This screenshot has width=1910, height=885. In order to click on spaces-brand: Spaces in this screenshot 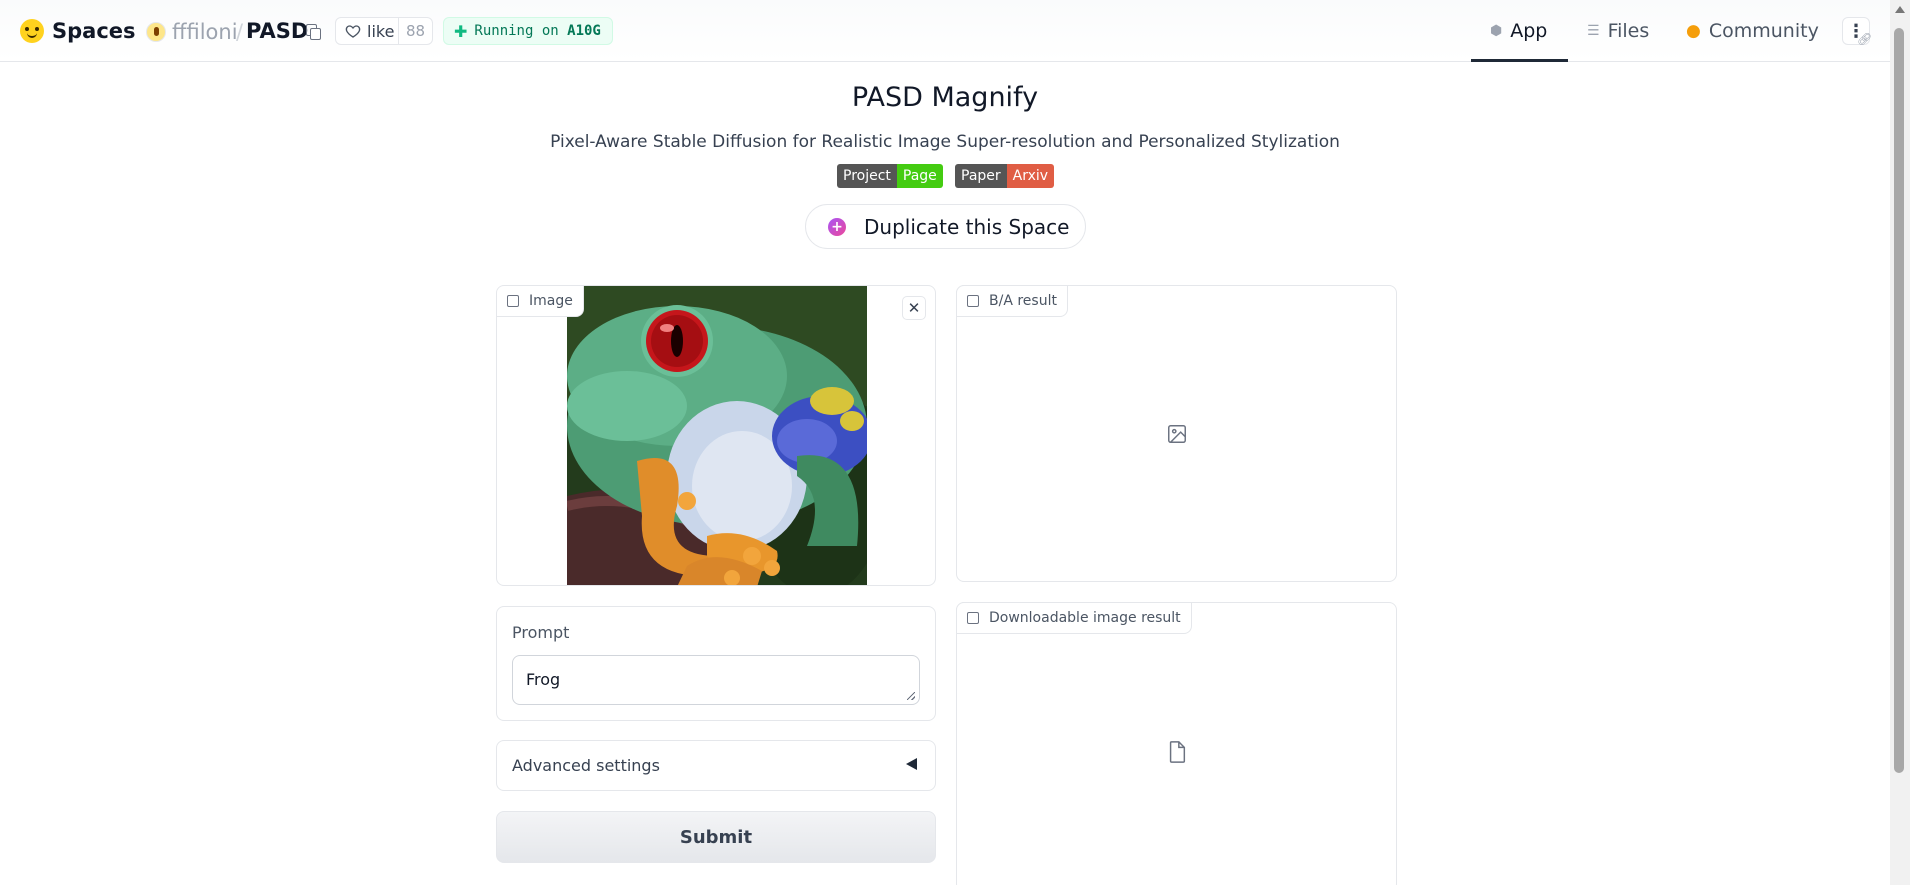, I will do `click(94, 31)`.